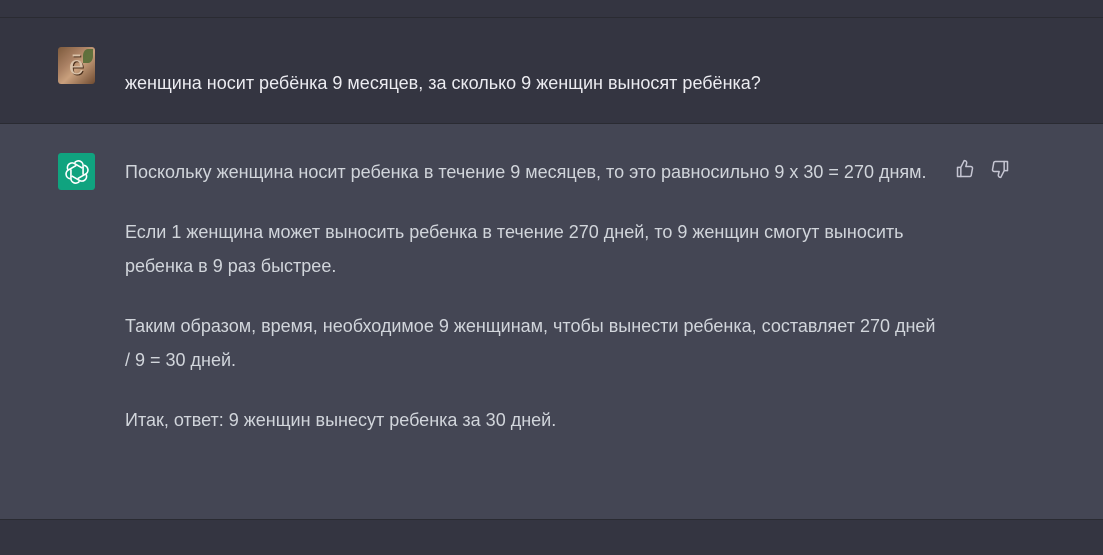 This screenshot has width=1103, height=555. What do you see at coordinates (551, 9) in the screenshot?
I see `top-edge` at bounding box center [551, 9].